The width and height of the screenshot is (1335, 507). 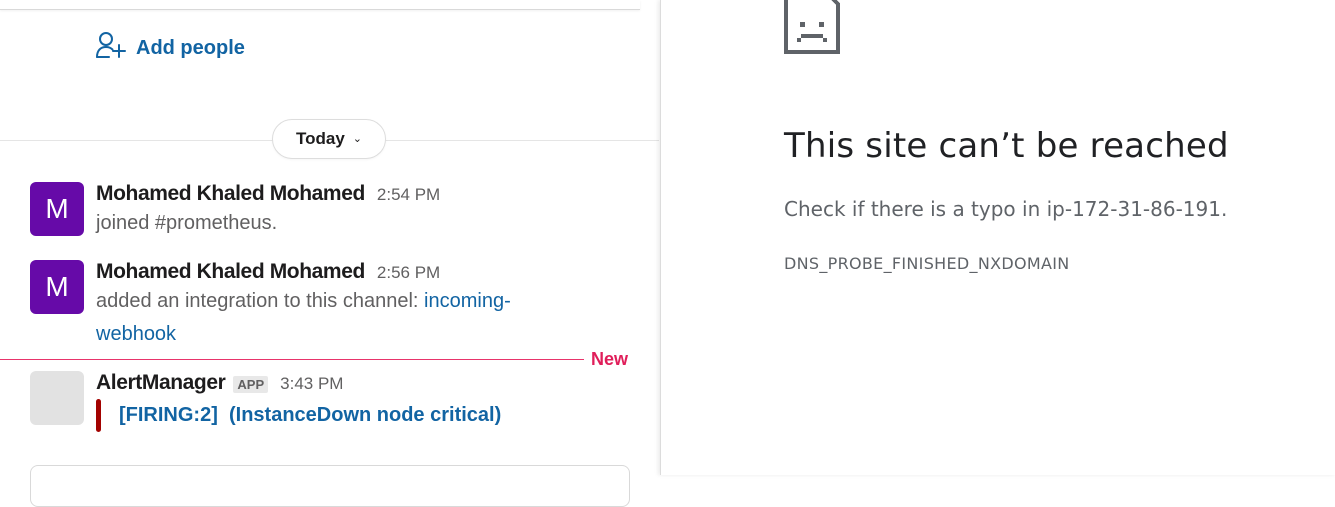 I want to click on new-messages-label: New, so click(x=610, y=359).